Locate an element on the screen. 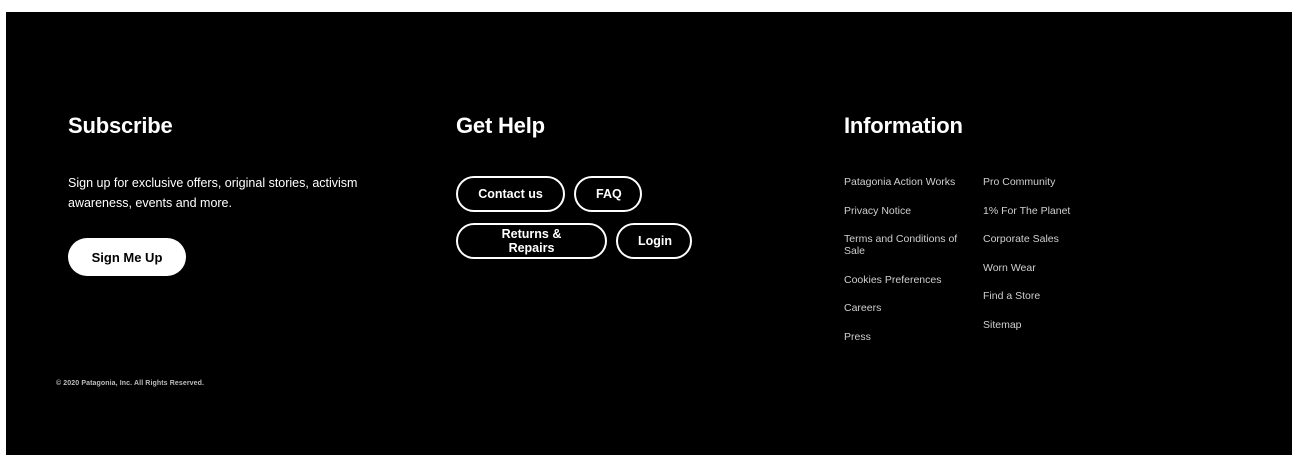 This screenshot has height=455, width=1292. link-pro-community: Pro Community is located at coordinates (1019, 182).